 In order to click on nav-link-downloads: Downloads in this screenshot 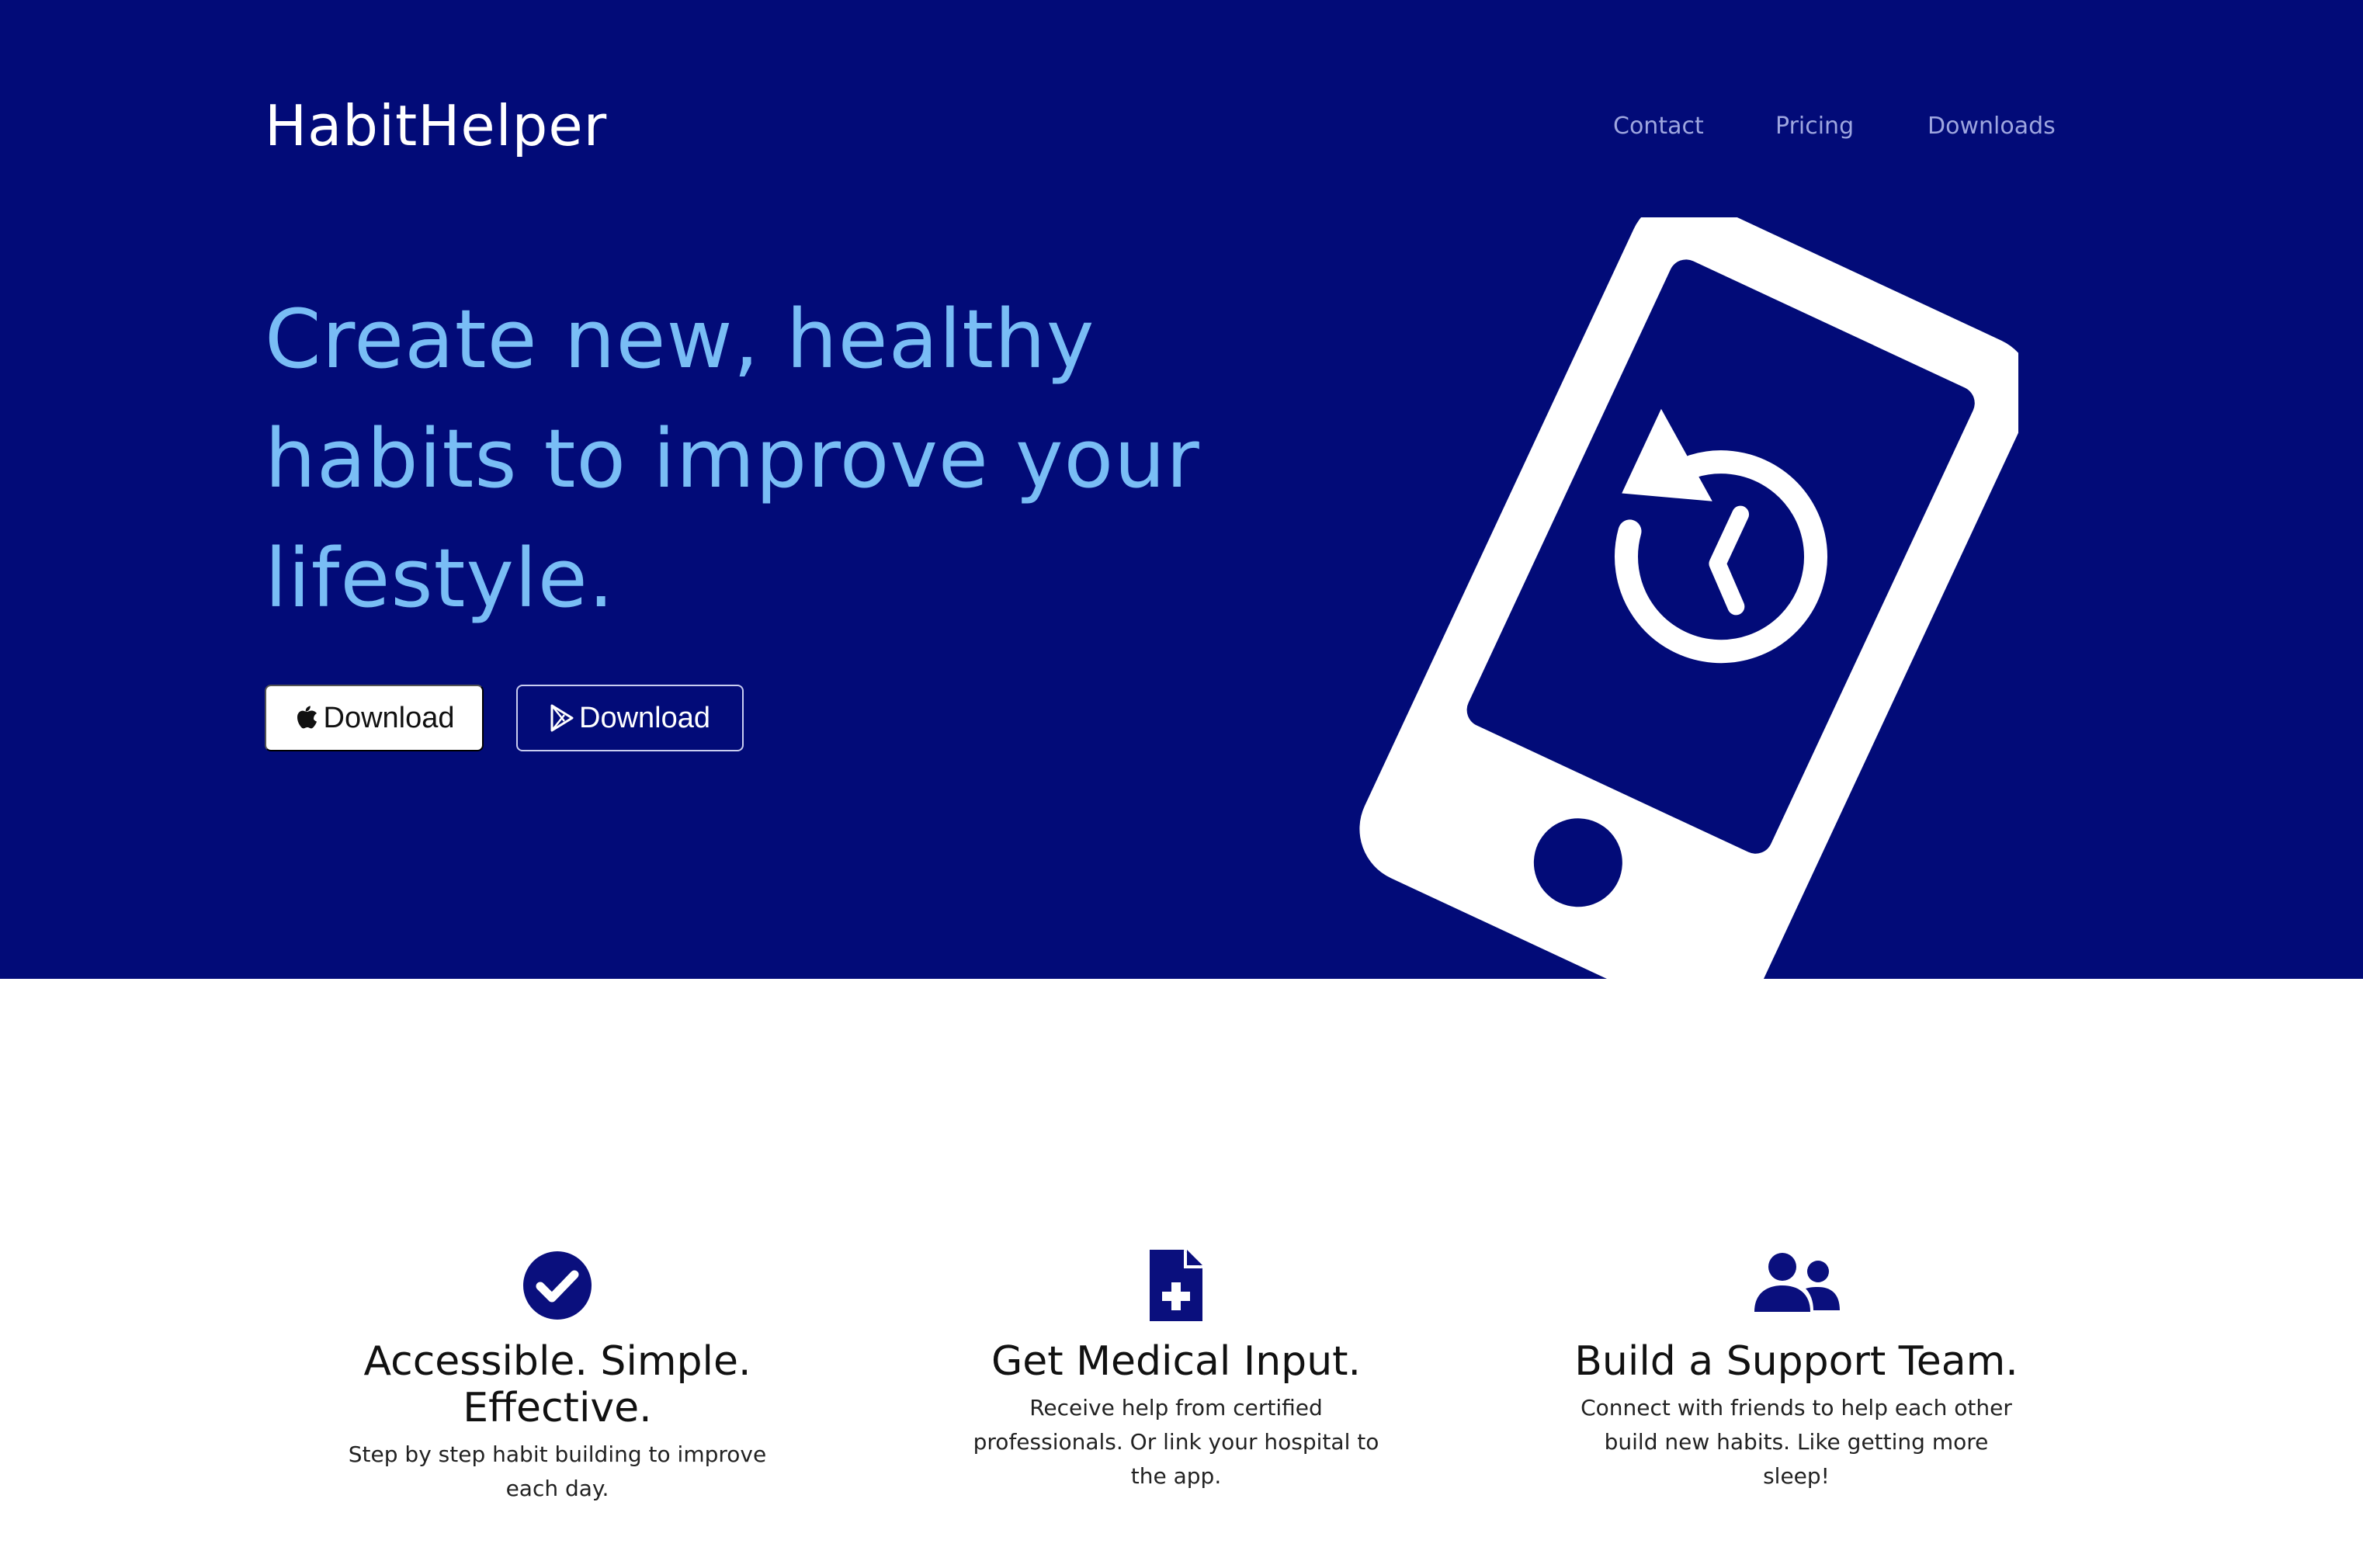, I will do `click(1992, 126)`.